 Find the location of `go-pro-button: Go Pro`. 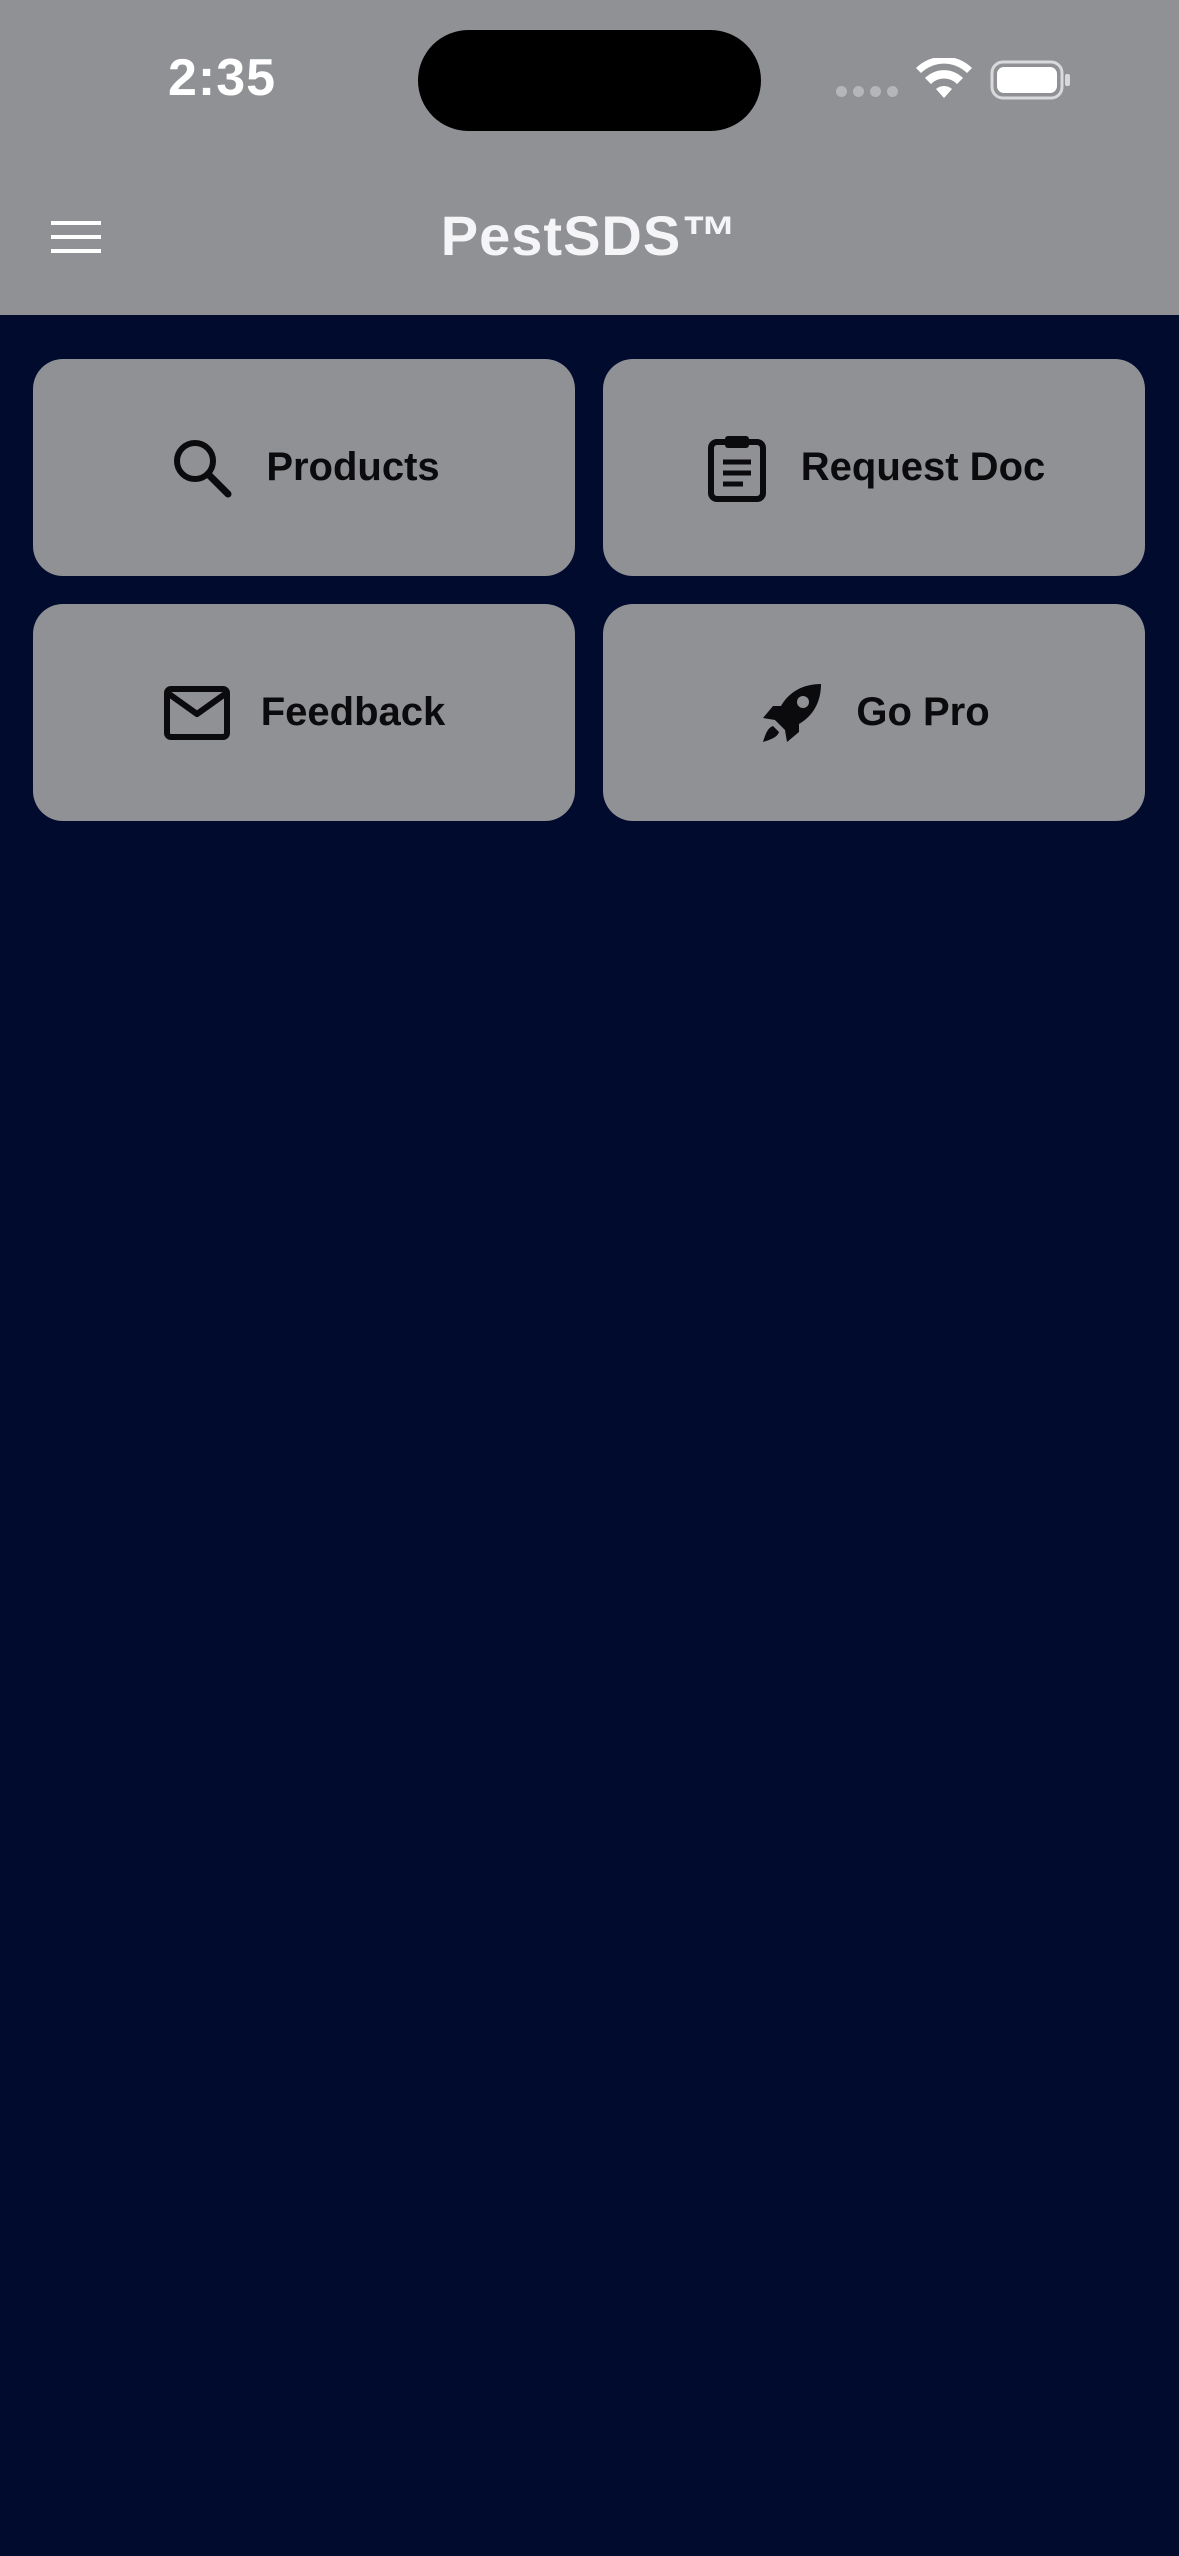

go-pro-button: Go Pro is located at coordinates (874, 712).